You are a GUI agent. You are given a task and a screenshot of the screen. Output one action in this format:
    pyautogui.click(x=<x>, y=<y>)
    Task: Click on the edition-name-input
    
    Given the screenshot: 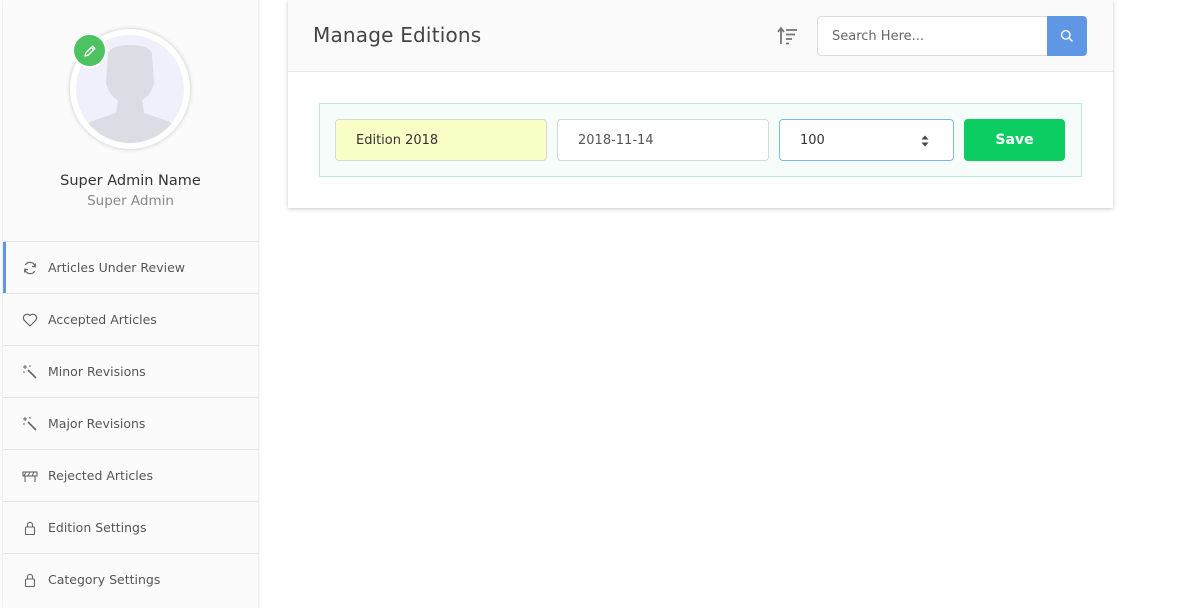 What is the action you would take?
    pyautogui.click(x=441, y=140)
    